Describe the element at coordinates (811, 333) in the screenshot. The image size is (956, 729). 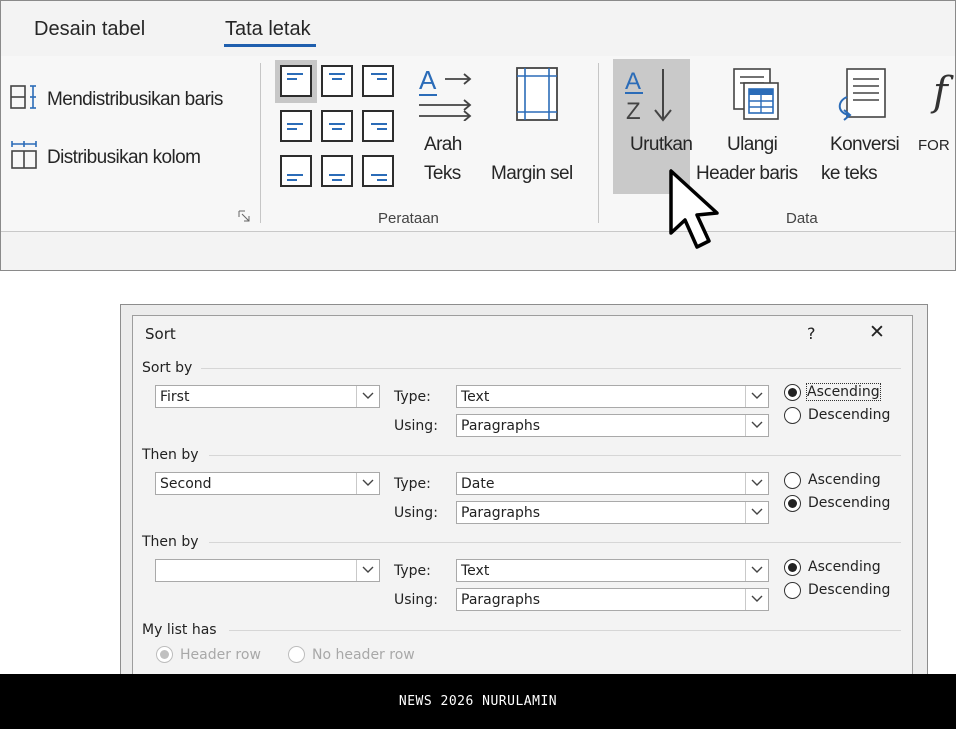
I see `help-button: ?` at that location.